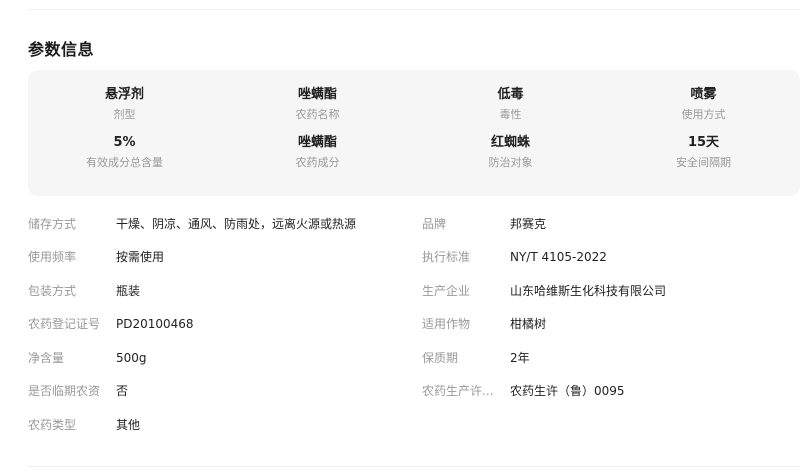 This screenshot has height=472, width=800. I want to click on detail-label: 包装方式, so click(52, 291).